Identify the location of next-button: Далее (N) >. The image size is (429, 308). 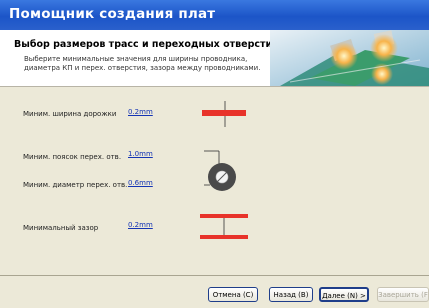
(344, 294).